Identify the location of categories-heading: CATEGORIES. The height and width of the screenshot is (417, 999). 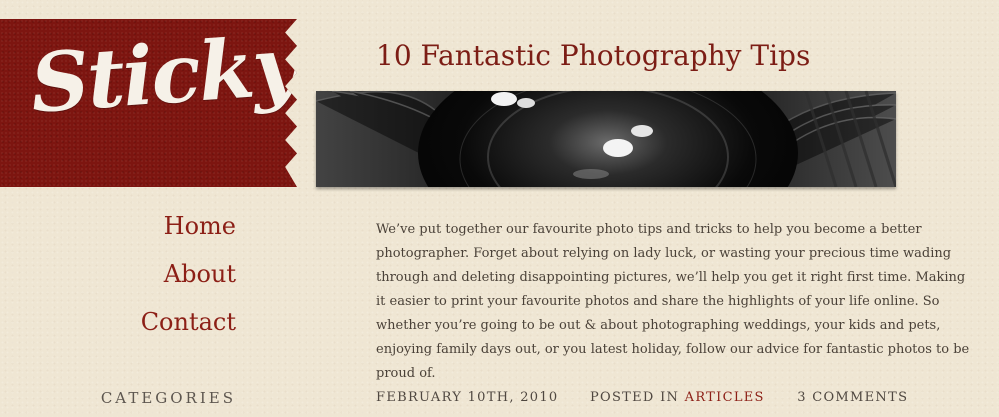
(168, 398).